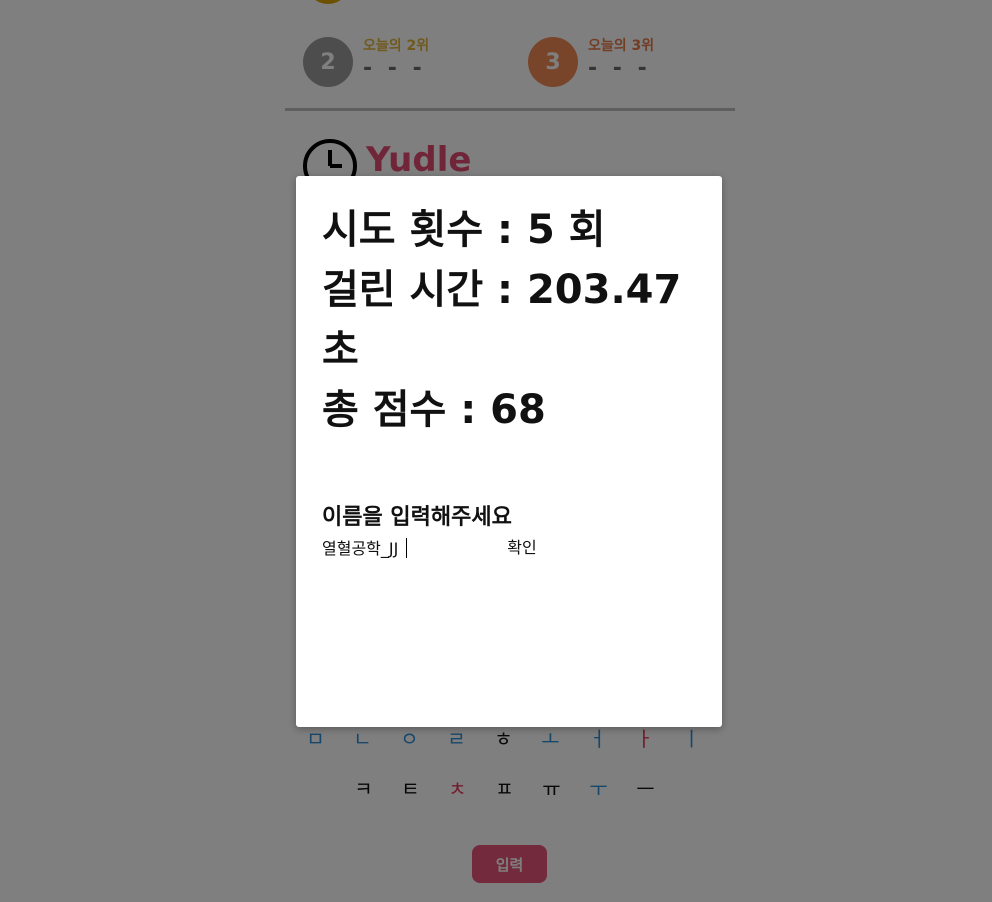 This screenshot has width=992, height=902. I want to click on time-stat: 걸린 시간 : 203.47, so click(502, 290).